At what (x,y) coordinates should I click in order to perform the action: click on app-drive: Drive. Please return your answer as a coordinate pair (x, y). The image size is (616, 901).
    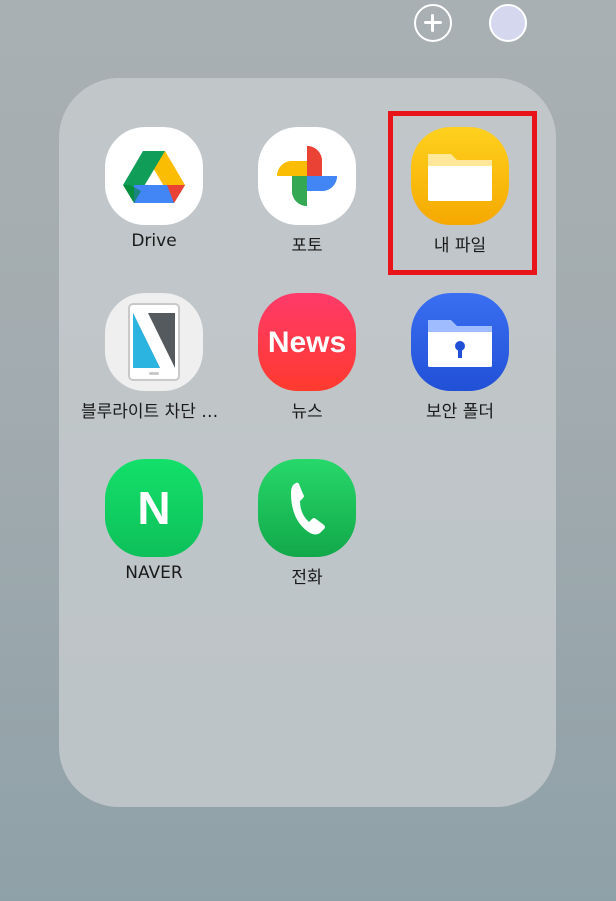
    Looking at the image, I should click on (154, 189).